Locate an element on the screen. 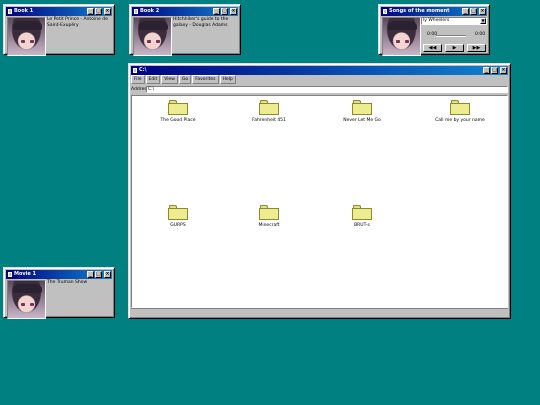 Image resolution: width=540 pixels, height=405 pixels. explorer-title: C:\ is located at coordinates (143, 70).